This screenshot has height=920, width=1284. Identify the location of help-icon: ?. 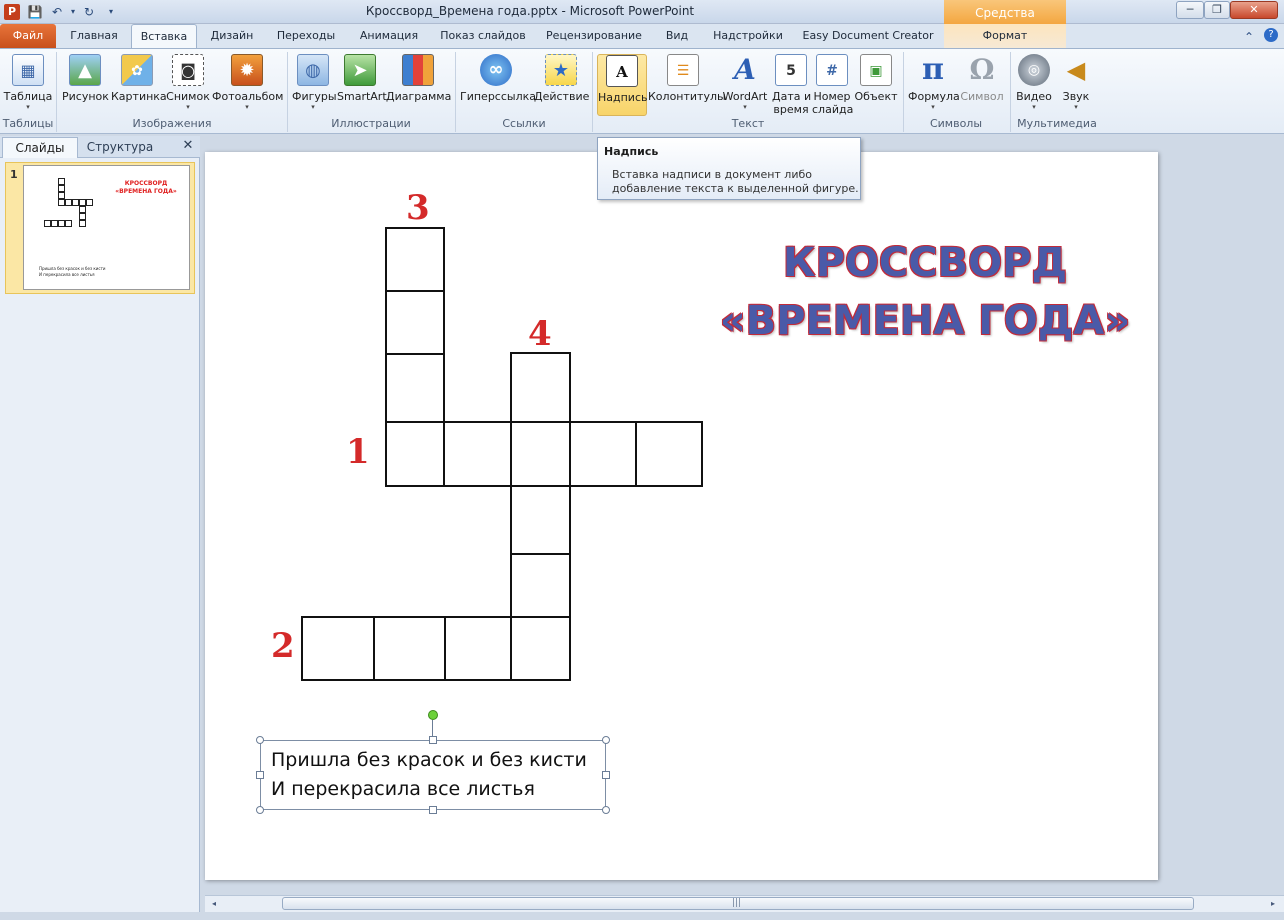
(1271, 35).